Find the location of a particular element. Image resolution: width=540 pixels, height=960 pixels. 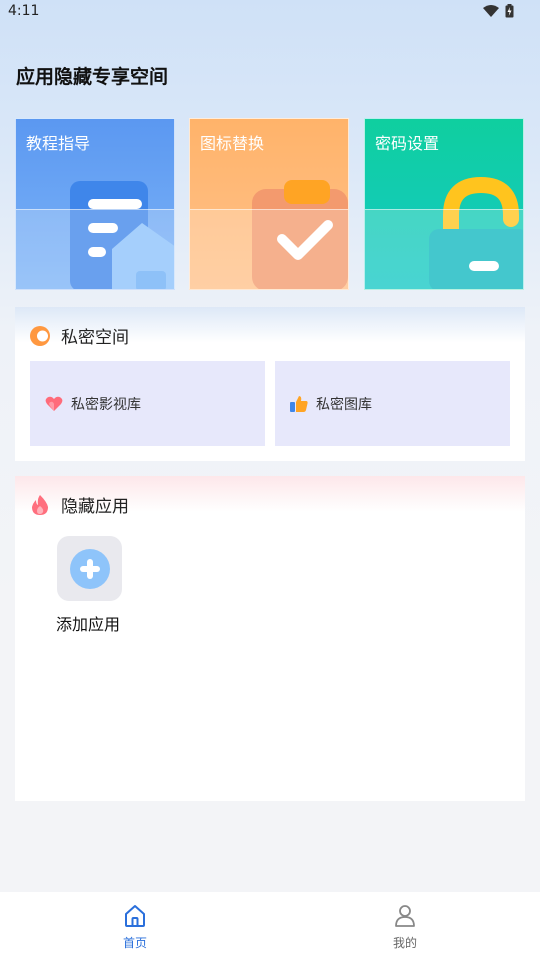

plus-circle-icon is located at coordinates (89, 568).